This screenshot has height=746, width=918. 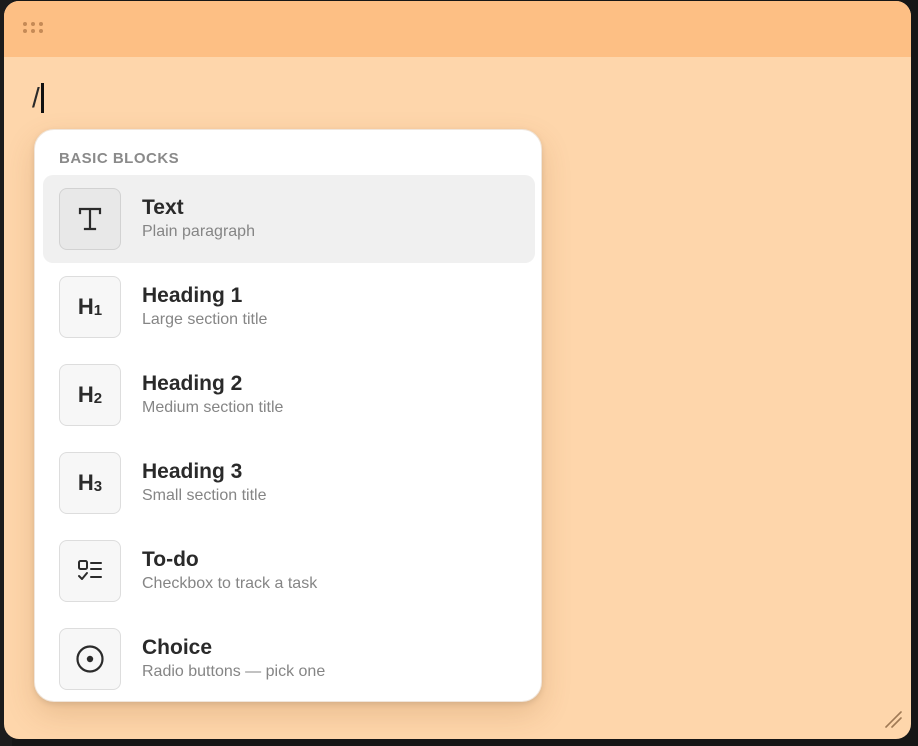 What do you see at coordinates (90, 395) in the screenshot?
I see `heading-2-icon: H2` at bounding box center [90, 395].